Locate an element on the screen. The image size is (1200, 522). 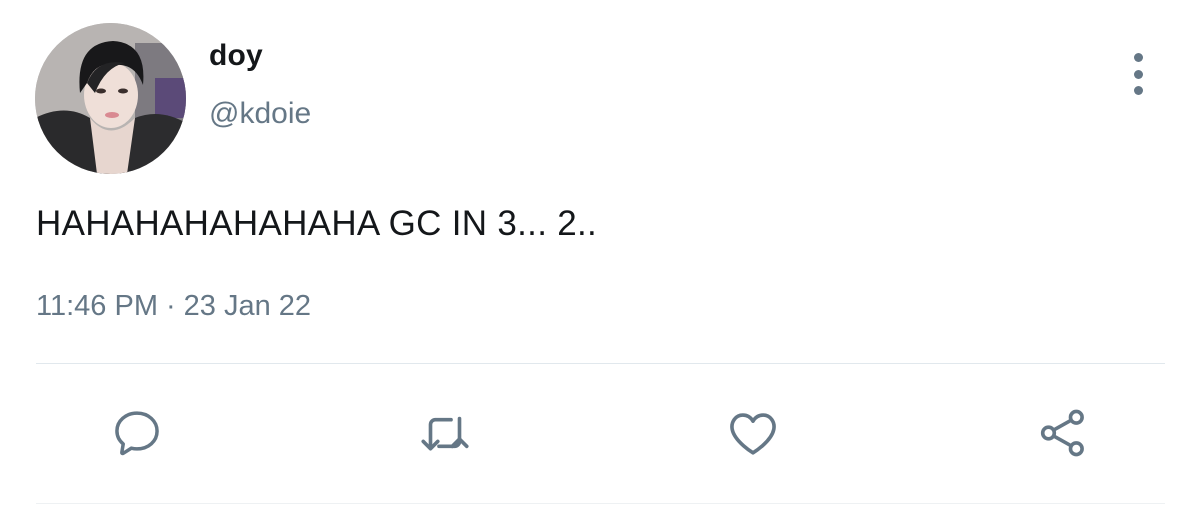
reply-bubble-icon is located at coordinates (137, 433).